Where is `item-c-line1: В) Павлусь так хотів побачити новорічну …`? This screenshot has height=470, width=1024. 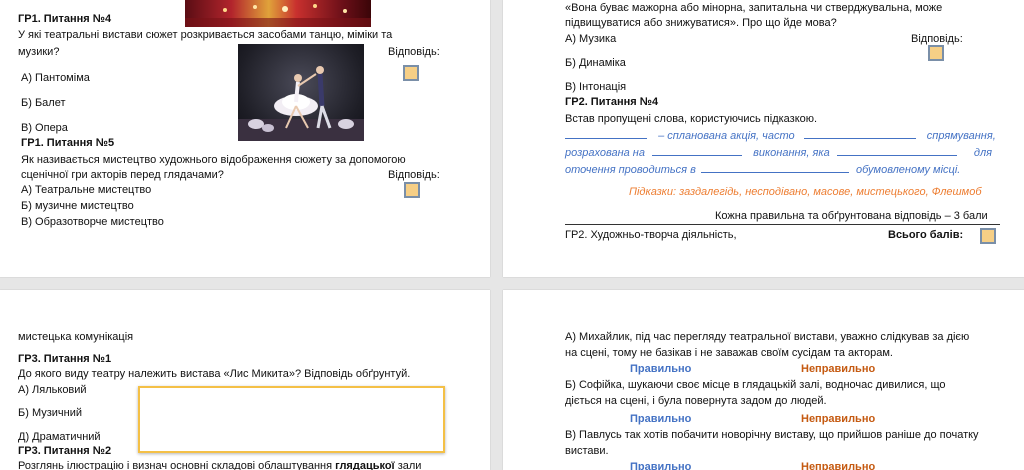 item-c-line1: В) Павлусь так хотів побачити новорічну … is located at coordinates (772, 435).